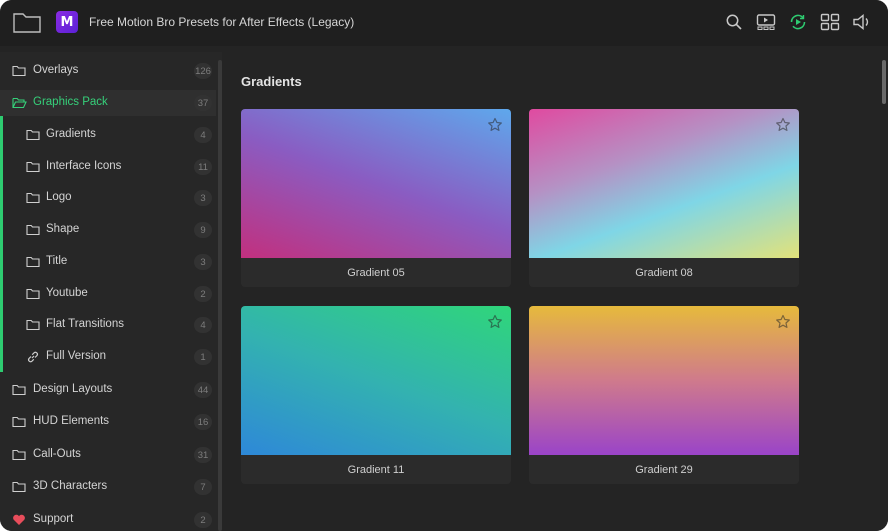 This screenshot has height=531, width=888. What do you see at coordinates (203, 71) in the screenshot?
I see `item-count-badge: 126` at bounding box center [203, 71].